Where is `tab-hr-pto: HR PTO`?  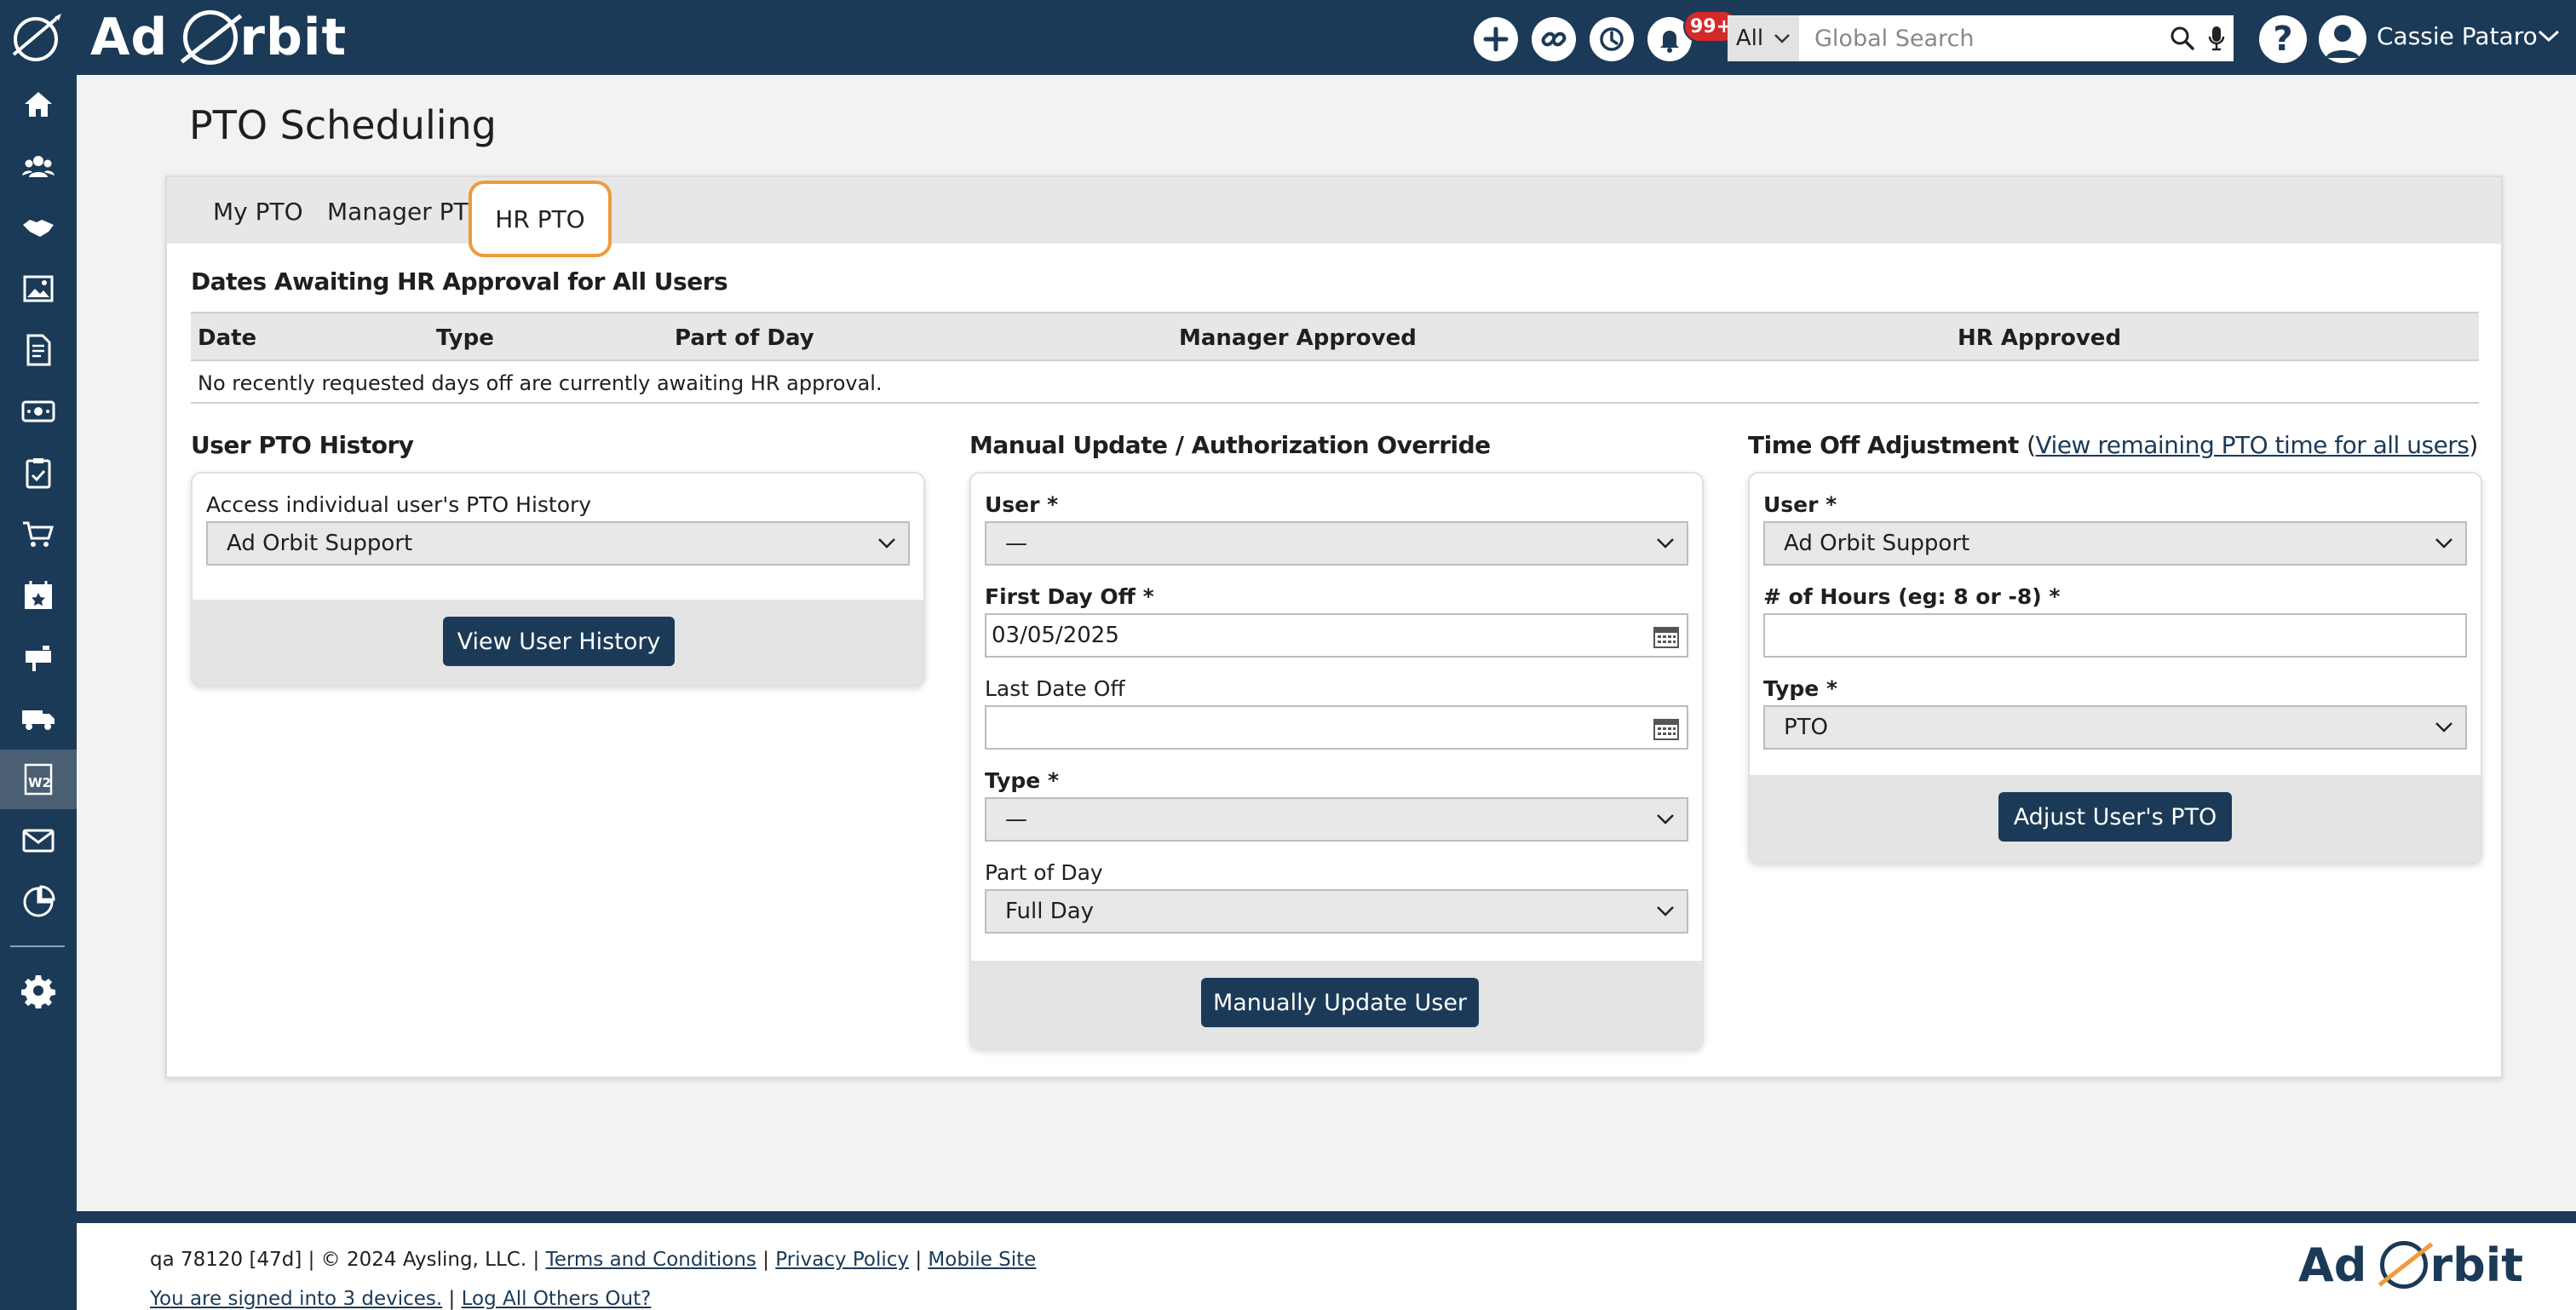 tab-hr-pto: HR PTO is located at coordinates (541, 219).